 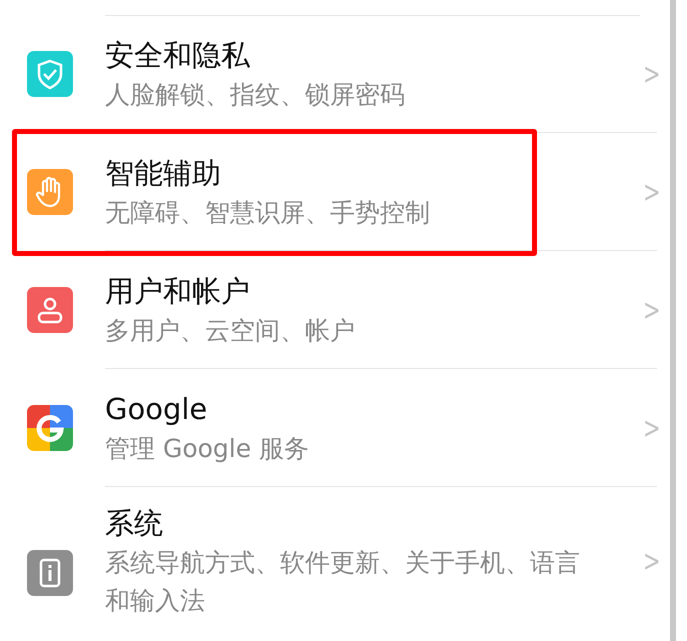 What do you see at coordinates (343, 582) in the screenshot?
I see `item-subtitle: 系统导航方式、软件更新、关于手机、语言和输入法` at bounding box center [343, 582].